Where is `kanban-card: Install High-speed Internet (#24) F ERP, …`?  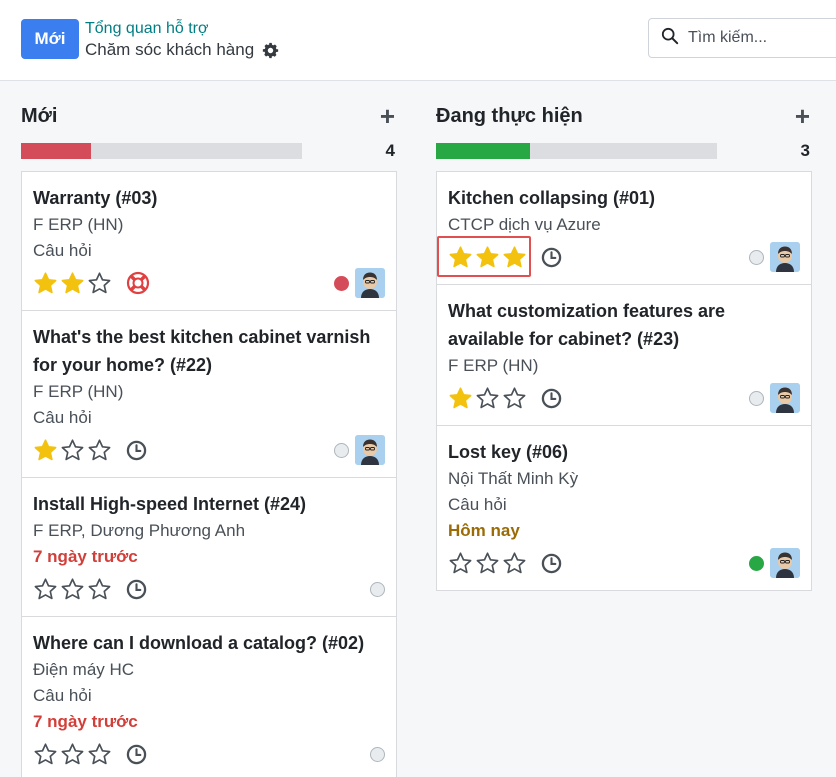 kanban-card: Install High-speed Internet (#24) F ERP, … is located at coordinates (209, 547).